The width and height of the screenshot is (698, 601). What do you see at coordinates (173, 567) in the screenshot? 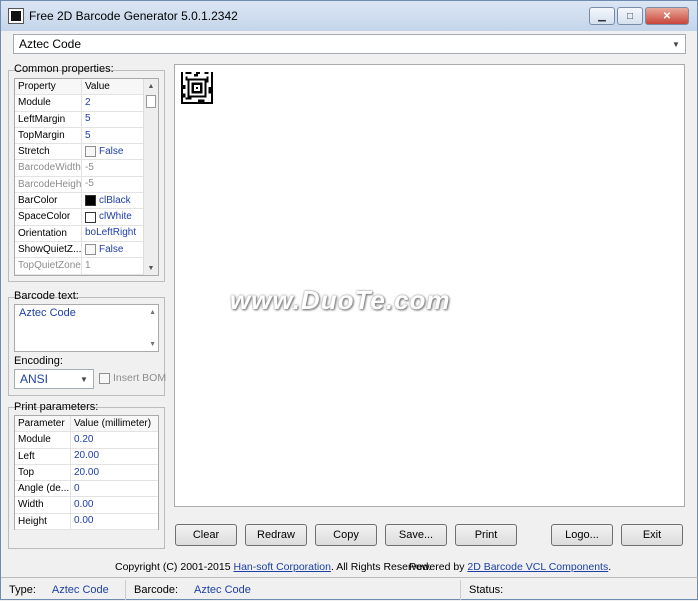
I see `copyright-text: Copyright (C) 2001-2015` at bounding box center [173, 567].